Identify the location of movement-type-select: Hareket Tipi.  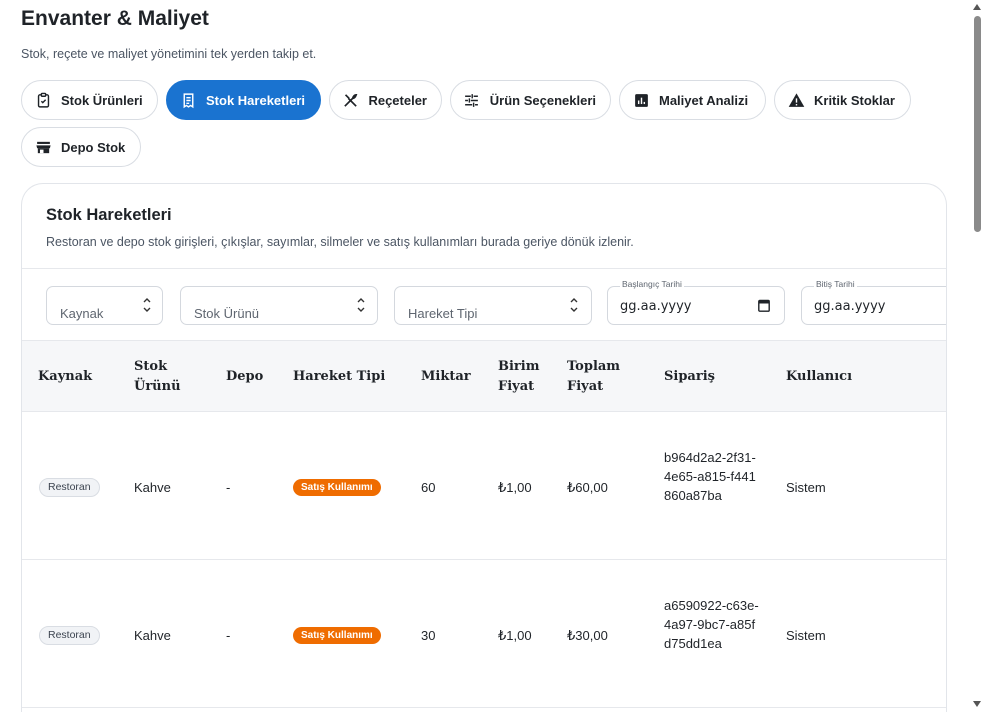
(493, 305).